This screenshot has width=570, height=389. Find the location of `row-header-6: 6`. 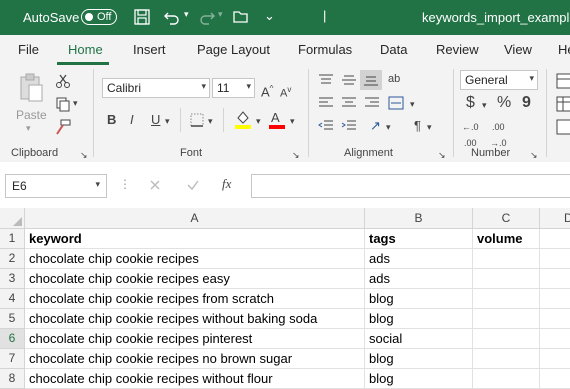

row-header-6: 6 is located at coordinates (12, 339).